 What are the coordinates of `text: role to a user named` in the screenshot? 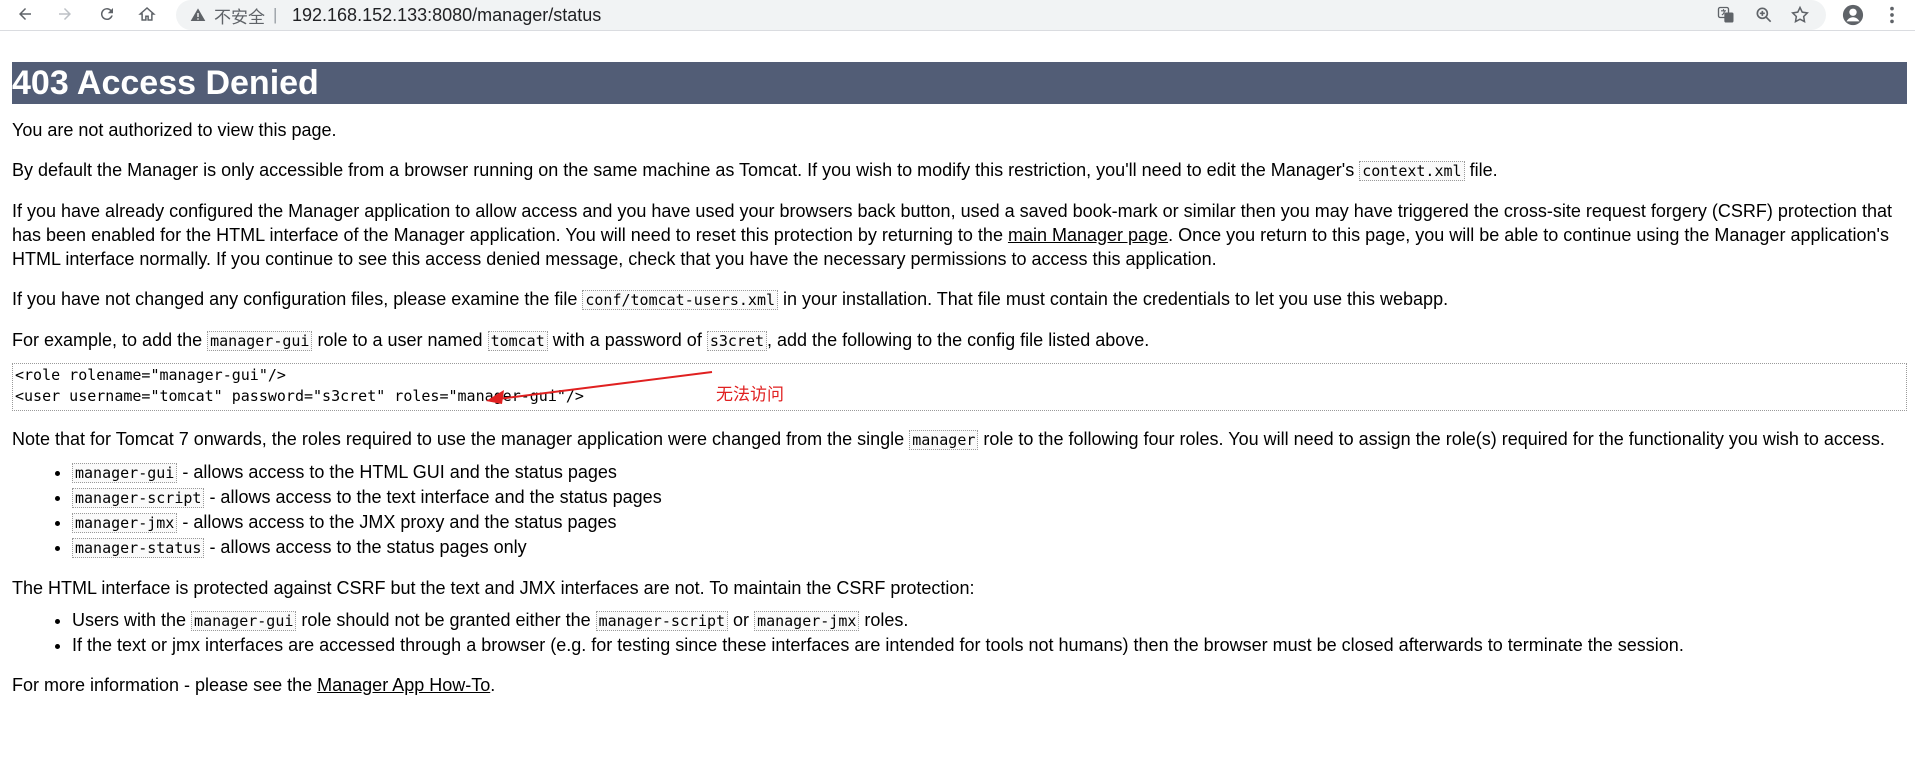 It's located at (400, 340).